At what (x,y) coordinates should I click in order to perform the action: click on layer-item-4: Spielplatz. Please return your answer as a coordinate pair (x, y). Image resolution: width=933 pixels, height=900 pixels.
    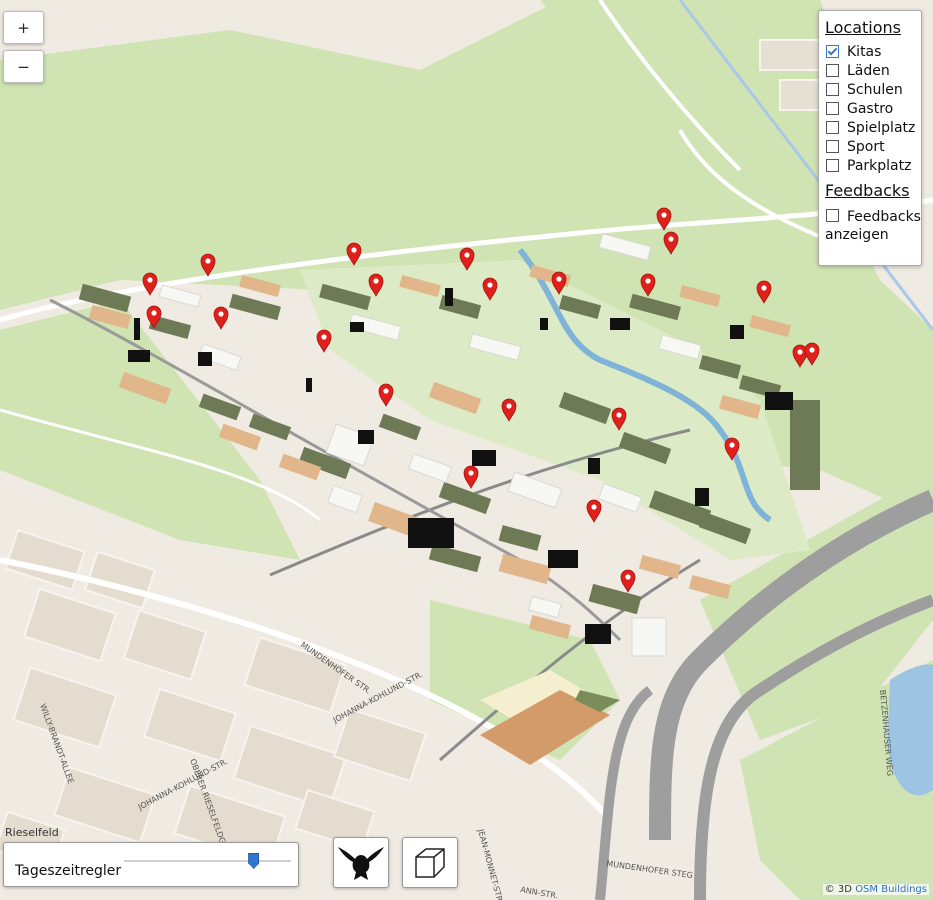
    Looking at the image, I should click on (873, 127).